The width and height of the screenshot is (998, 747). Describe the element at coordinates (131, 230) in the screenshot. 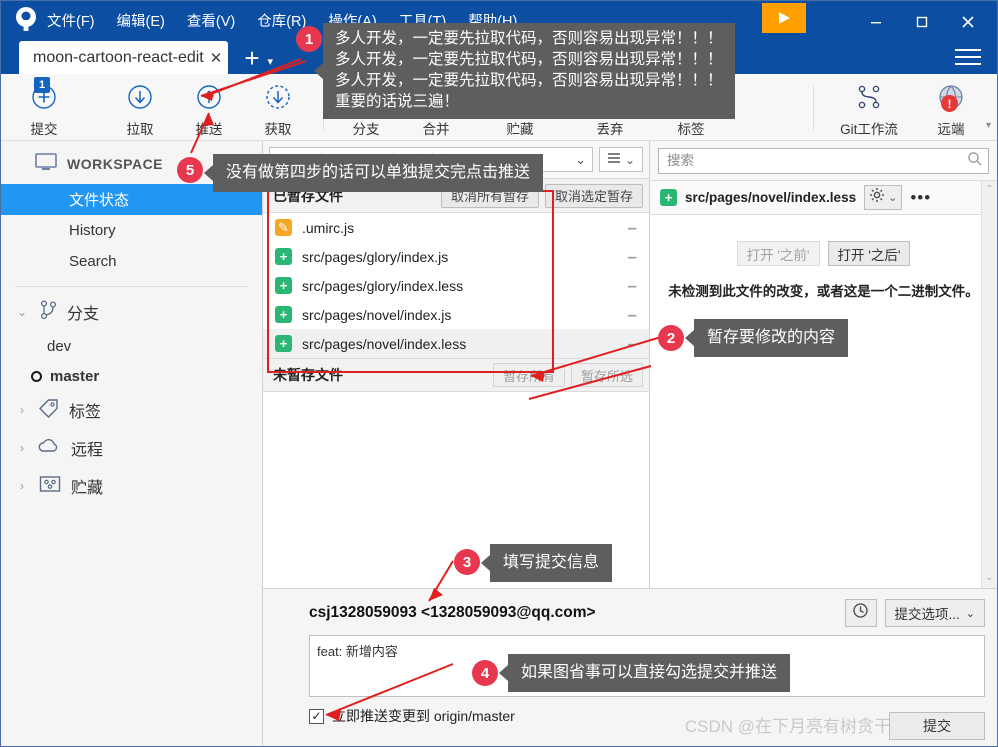

I see `sidebar-item-history: History` at that location.